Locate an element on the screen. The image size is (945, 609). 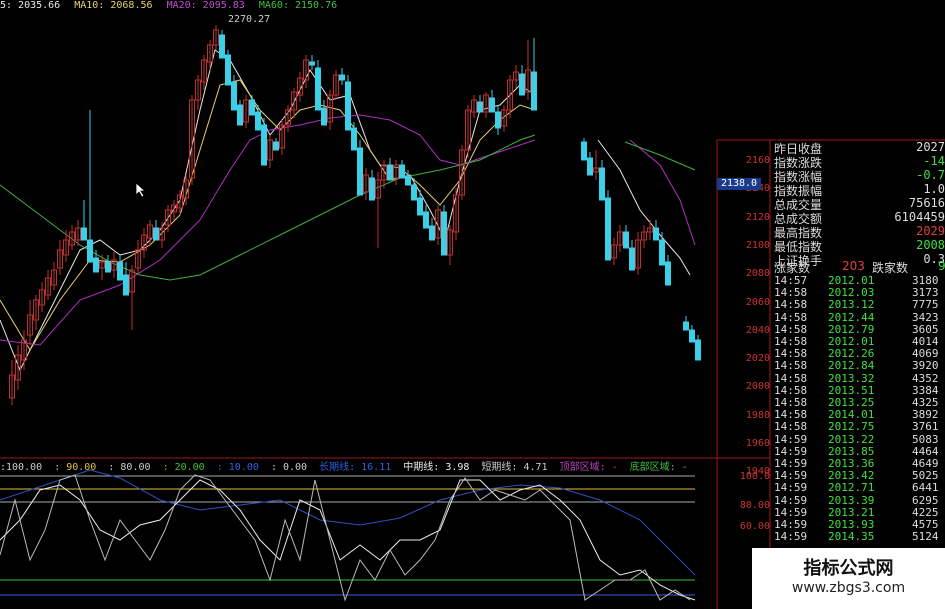
tick-price: 2013.51 is located at coordinates (851, 390).